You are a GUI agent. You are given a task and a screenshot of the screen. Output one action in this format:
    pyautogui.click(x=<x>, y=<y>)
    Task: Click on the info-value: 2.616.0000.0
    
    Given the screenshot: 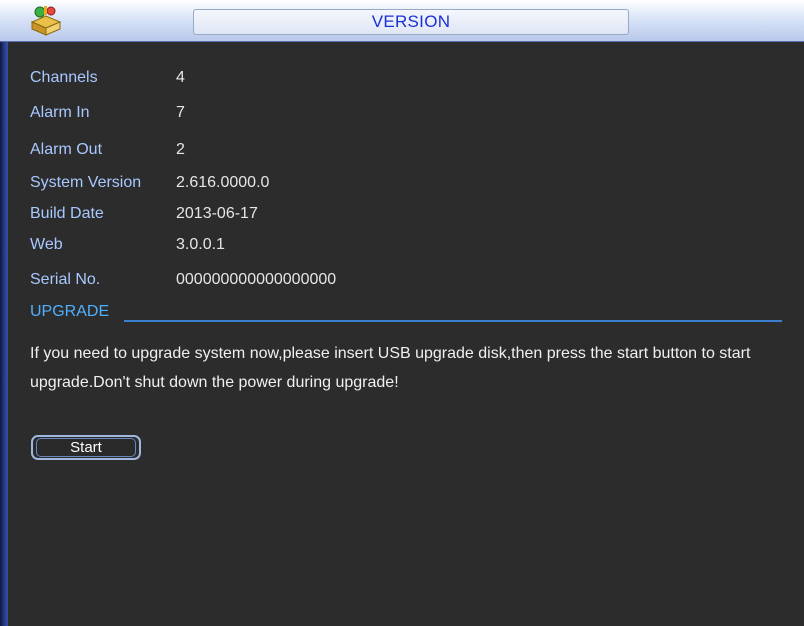 What is the action you would take?
    pyautogui.click(x=223, y=182)
    